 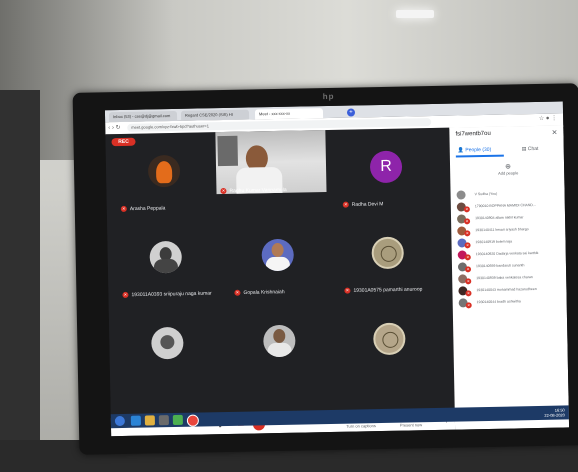 I want to click on participant-name: ✕ 19301A0575 pamarthi anuroop, so click(x=383, y=290).